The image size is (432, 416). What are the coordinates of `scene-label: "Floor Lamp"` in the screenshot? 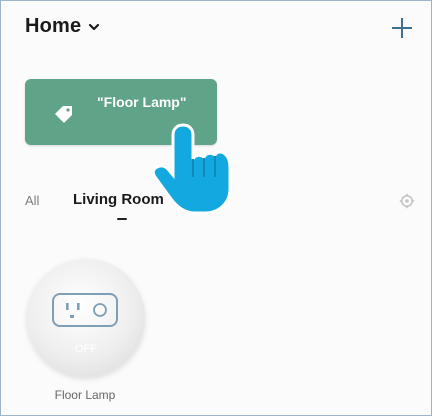 It's located at (142, 102).